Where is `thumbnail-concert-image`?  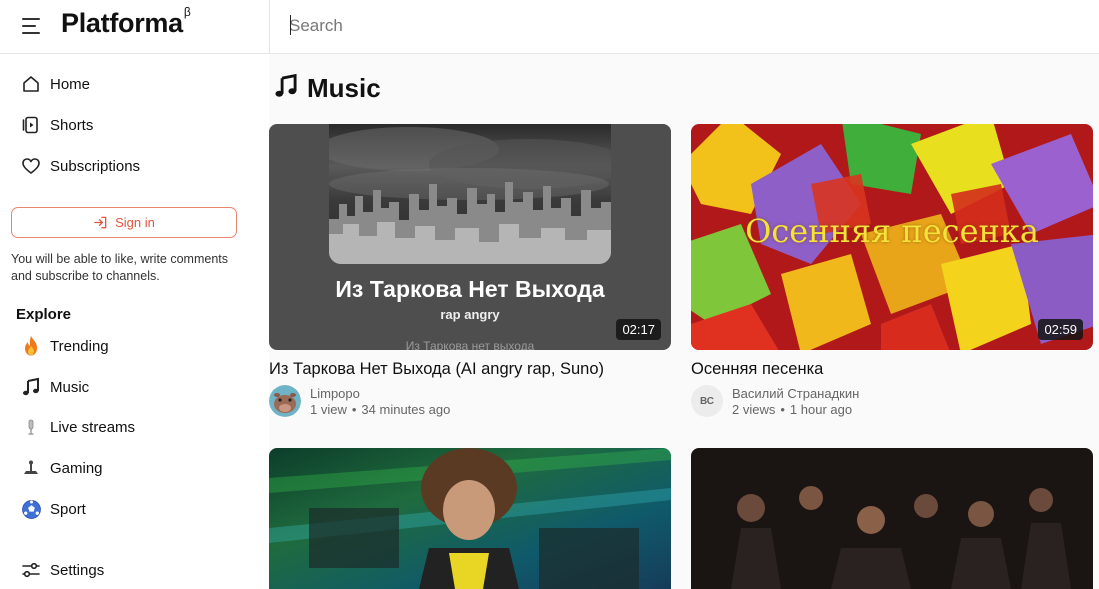 thumbnail-concert-image is located at coordinates (470, 518).